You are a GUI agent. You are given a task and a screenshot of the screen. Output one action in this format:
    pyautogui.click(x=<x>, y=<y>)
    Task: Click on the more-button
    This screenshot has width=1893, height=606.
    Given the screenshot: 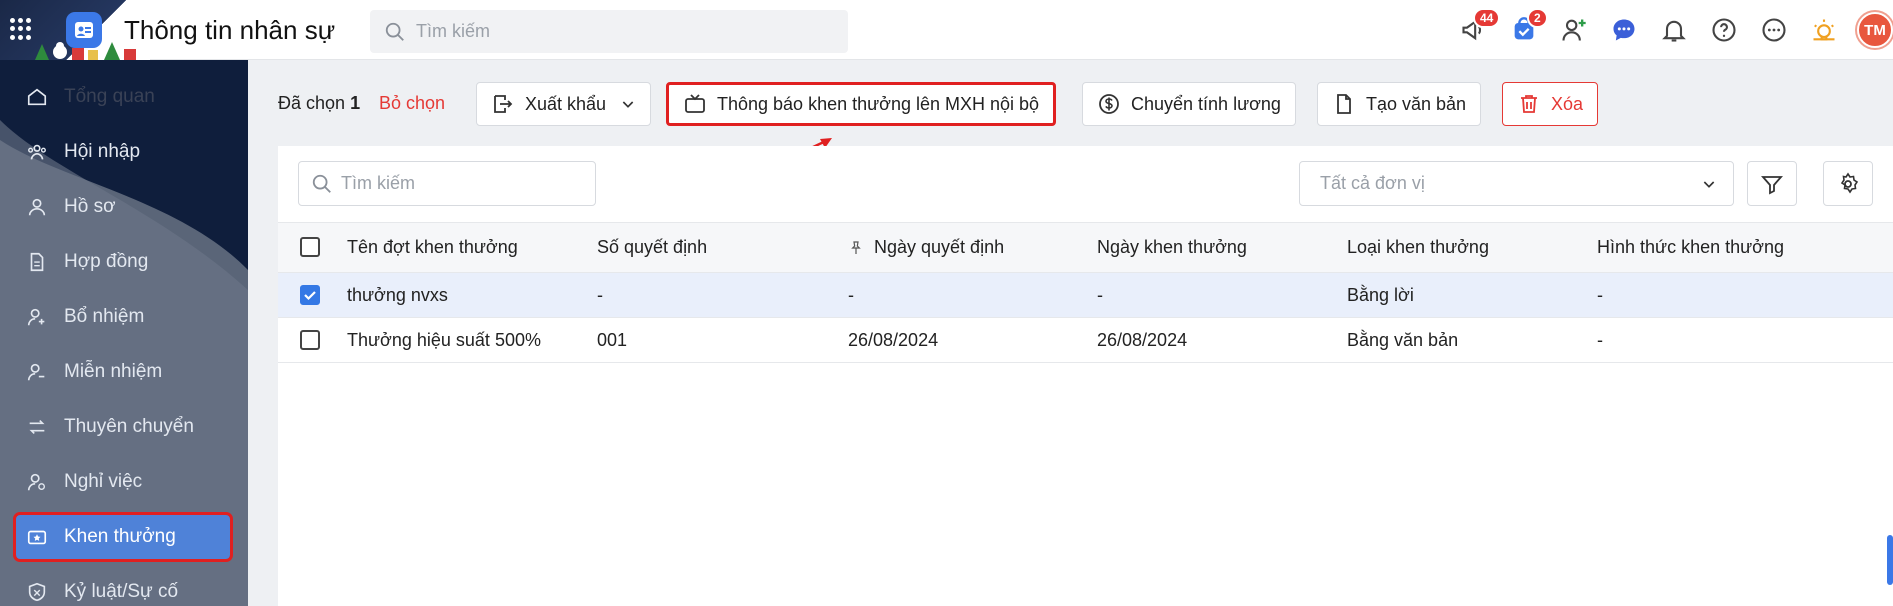 What is the action you would take?
    pyautogui.click(x=1774, y=30)
    